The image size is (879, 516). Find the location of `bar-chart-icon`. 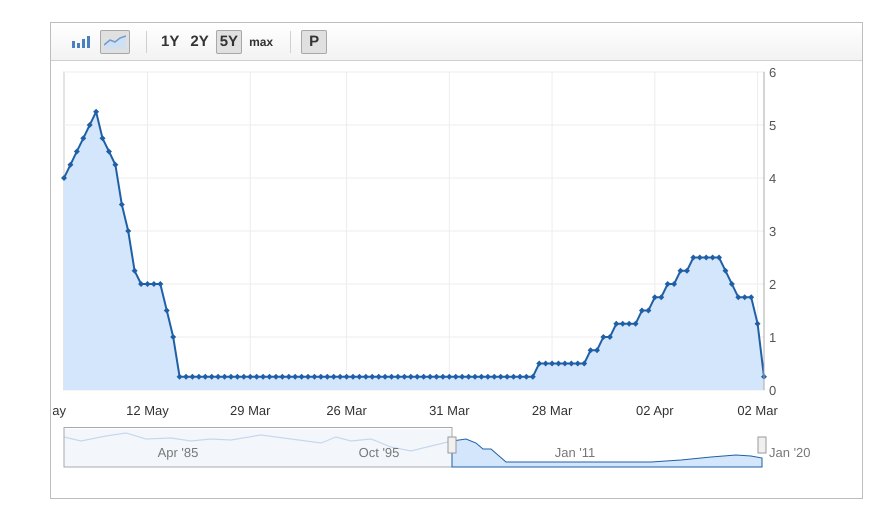

bar-chart-icon is located at coordinates (81, 42).